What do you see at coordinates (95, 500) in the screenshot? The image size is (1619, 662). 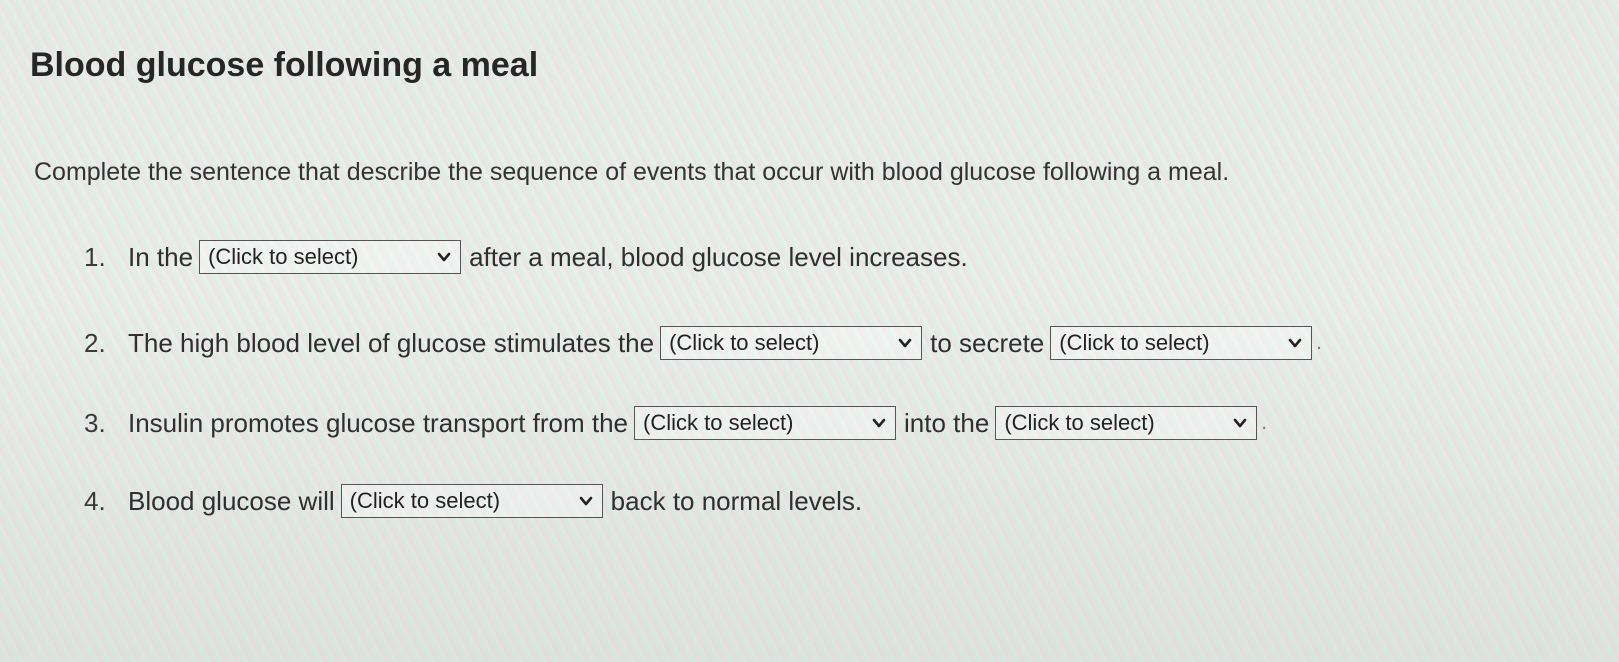 I see `item-number: 4.` at bounding box center [95, 500].